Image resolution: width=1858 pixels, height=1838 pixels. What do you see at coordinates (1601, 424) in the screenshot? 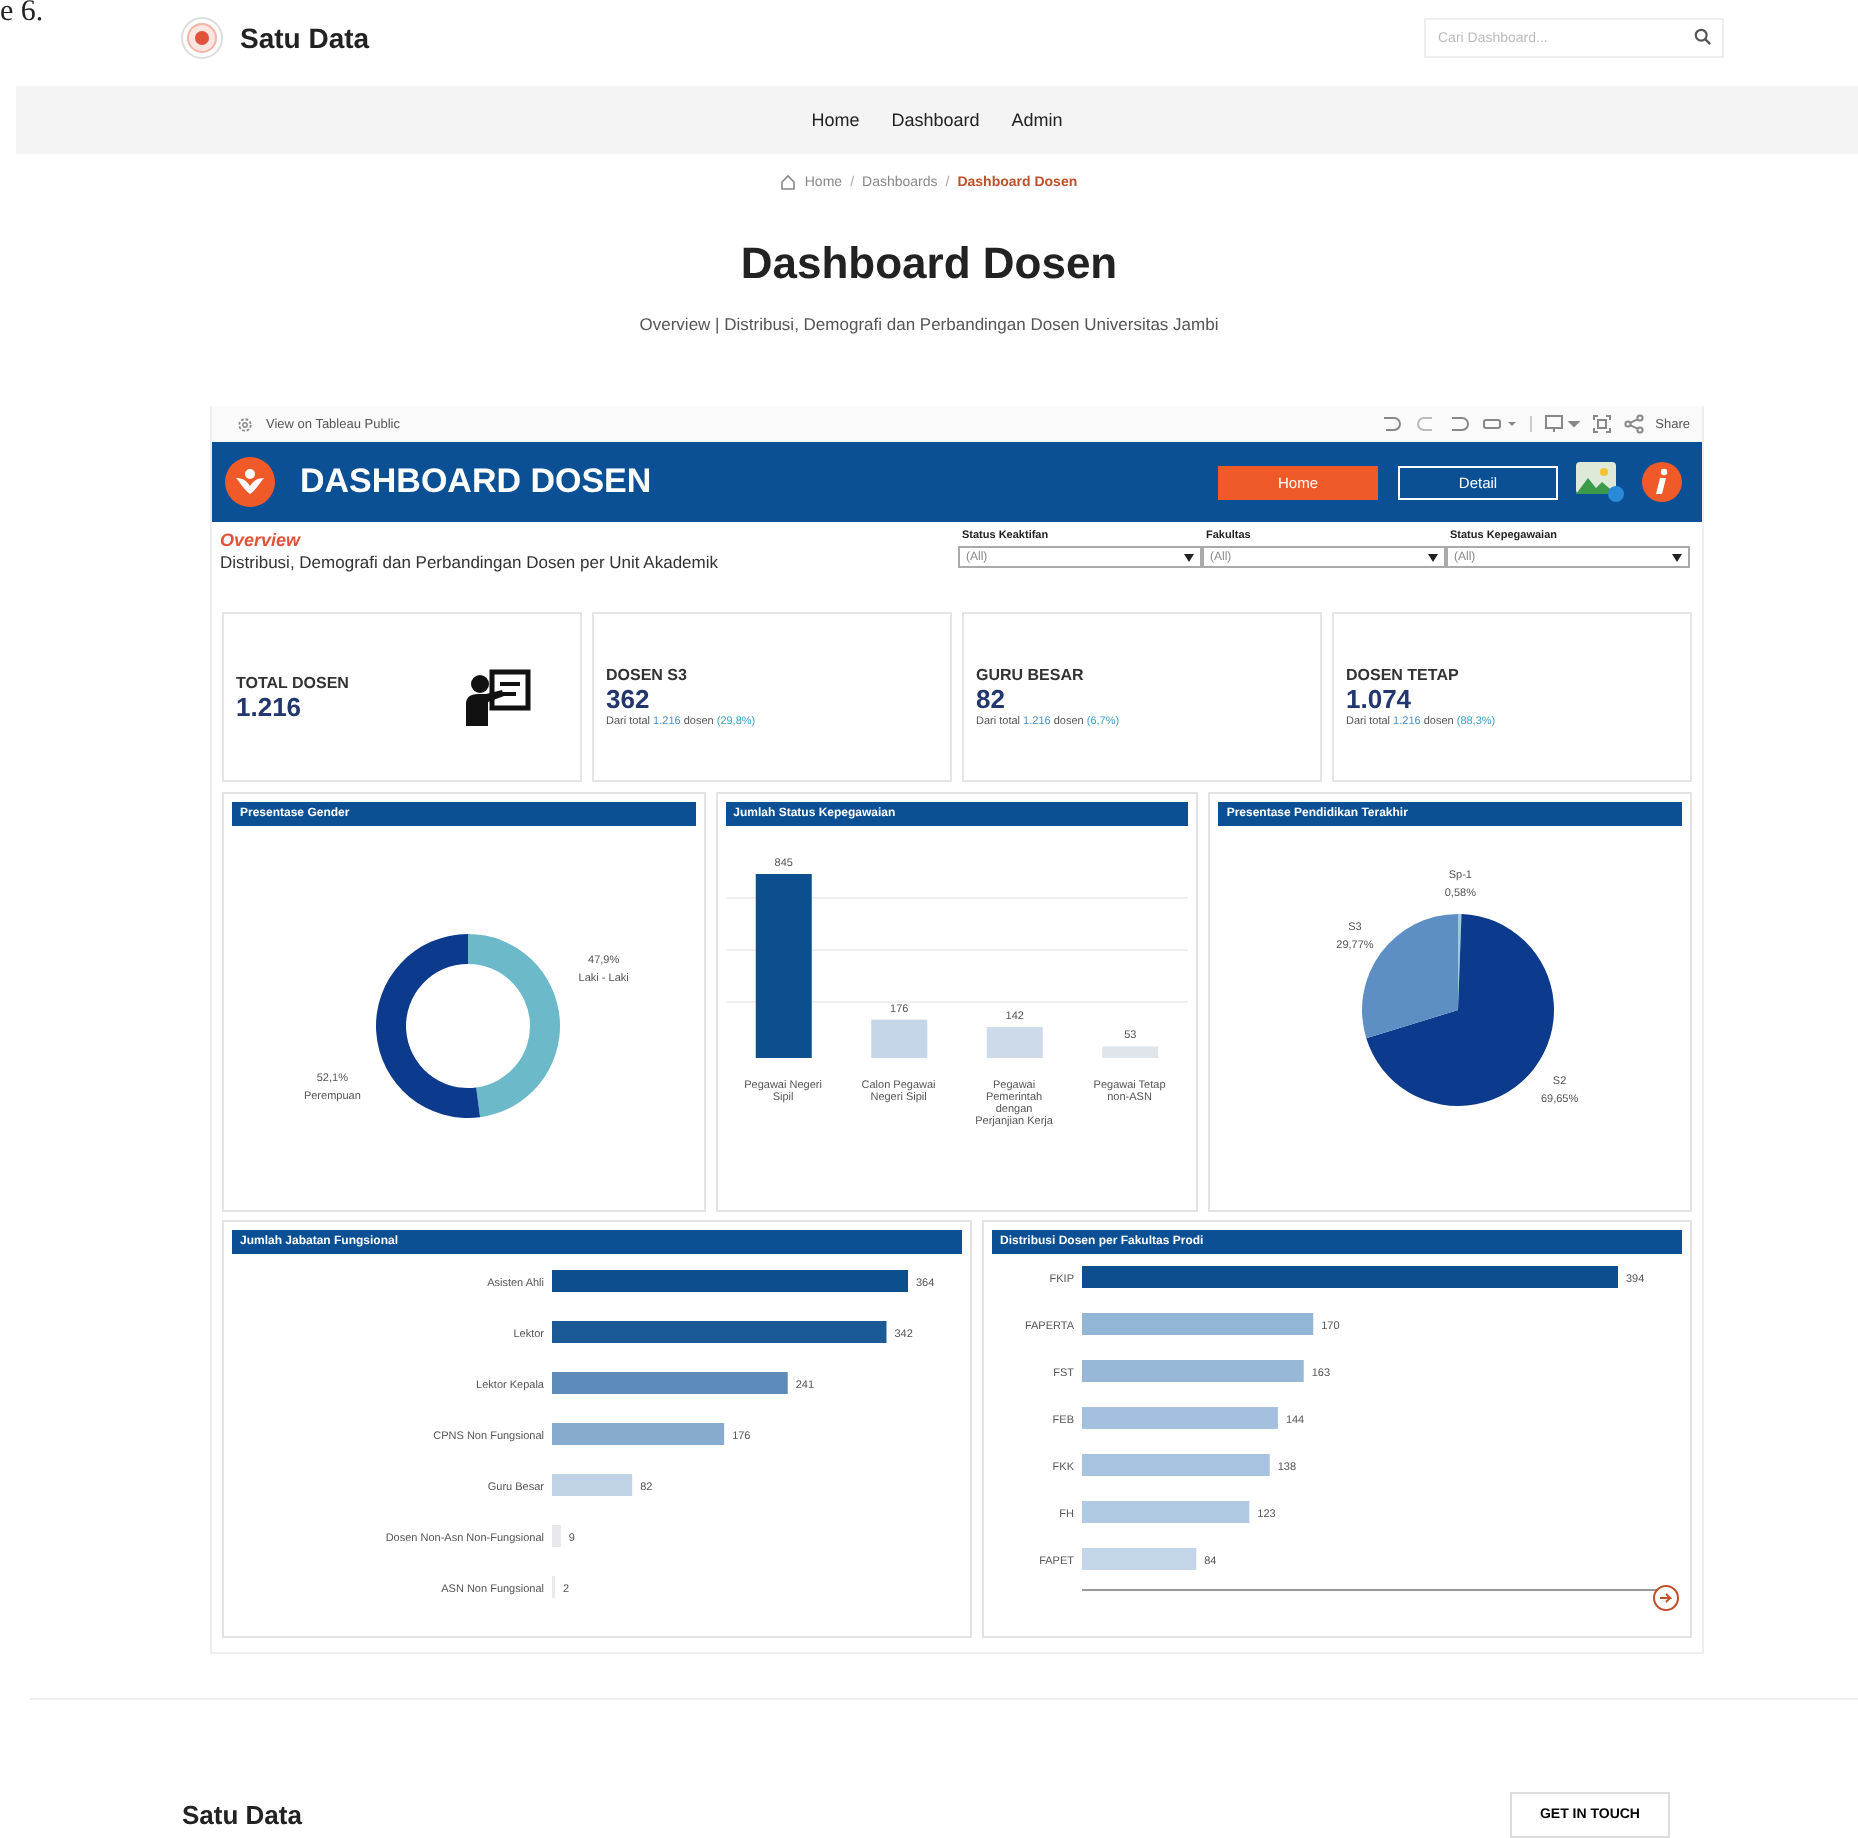
I see `fullscreen-icon` at bounding box center [1601, 424].